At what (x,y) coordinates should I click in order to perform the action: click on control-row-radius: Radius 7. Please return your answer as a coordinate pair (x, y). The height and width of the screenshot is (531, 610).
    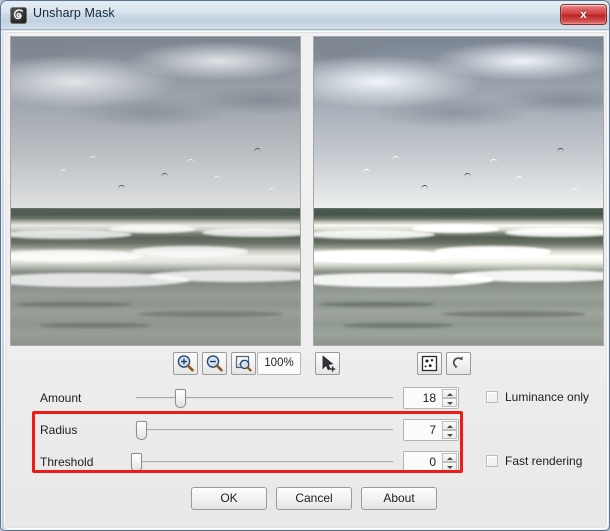
    Looking at the image, I should click on (307, 431).